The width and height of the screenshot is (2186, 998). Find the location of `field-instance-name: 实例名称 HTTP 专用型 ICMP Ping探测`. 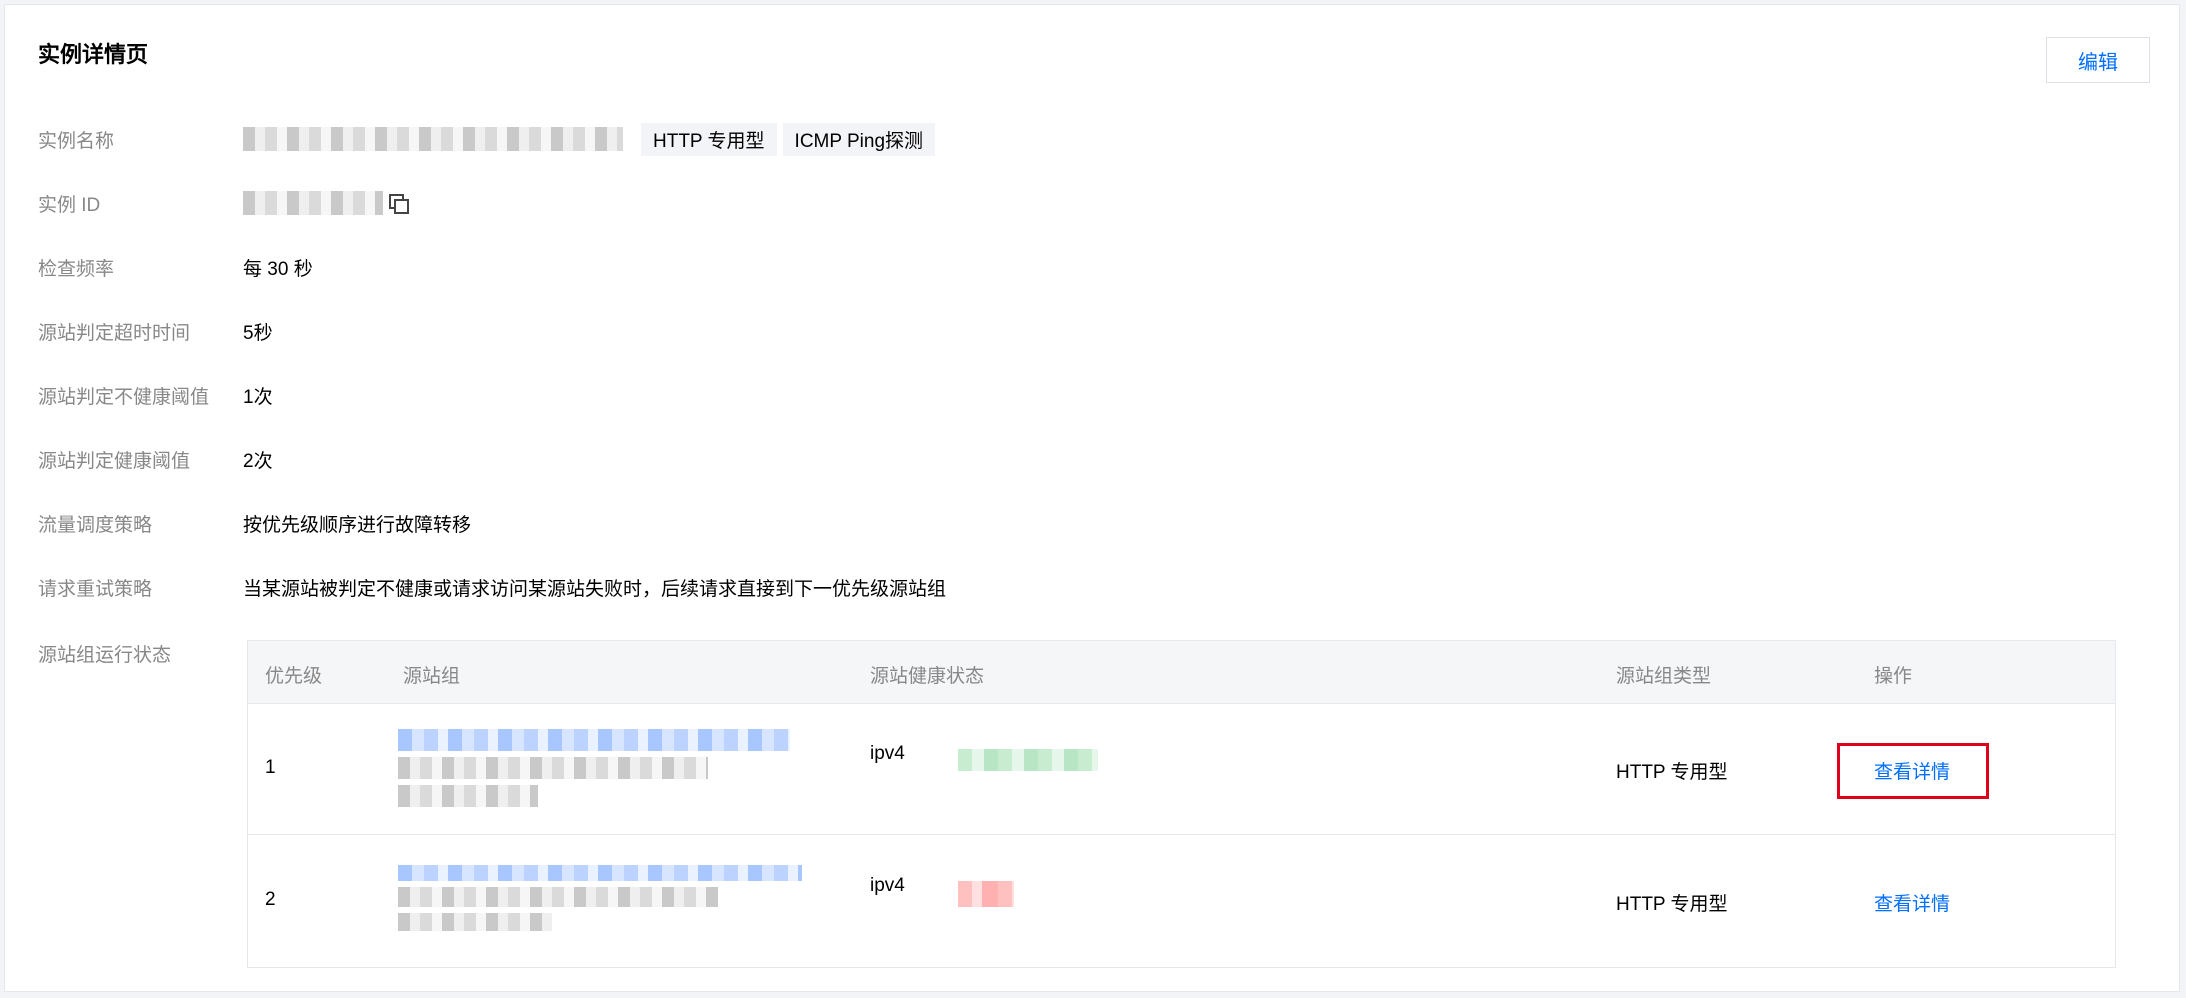

field-instance-name: 实例名称 HTTP 专用型 ICMP Ping探测 is located at coordinates (487, 139).